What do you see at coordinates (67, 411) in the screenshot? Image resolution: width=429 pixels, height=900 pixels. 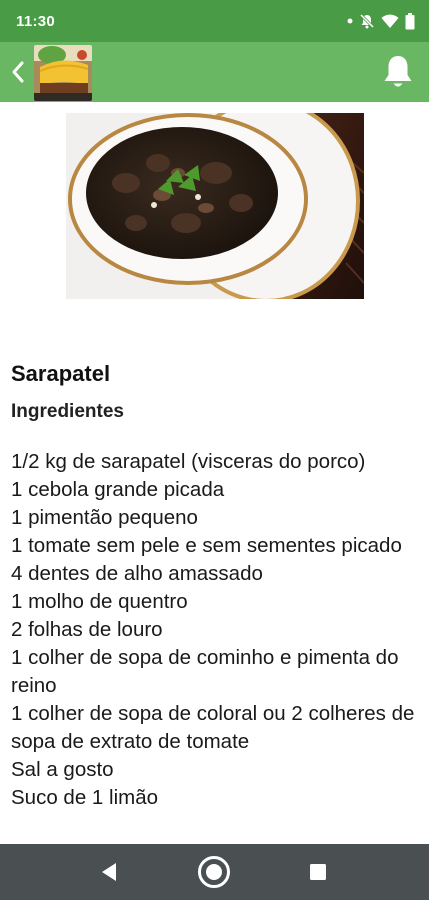 I see `ingredients-heading: Ingredientes` at bounding box center [67, 411].